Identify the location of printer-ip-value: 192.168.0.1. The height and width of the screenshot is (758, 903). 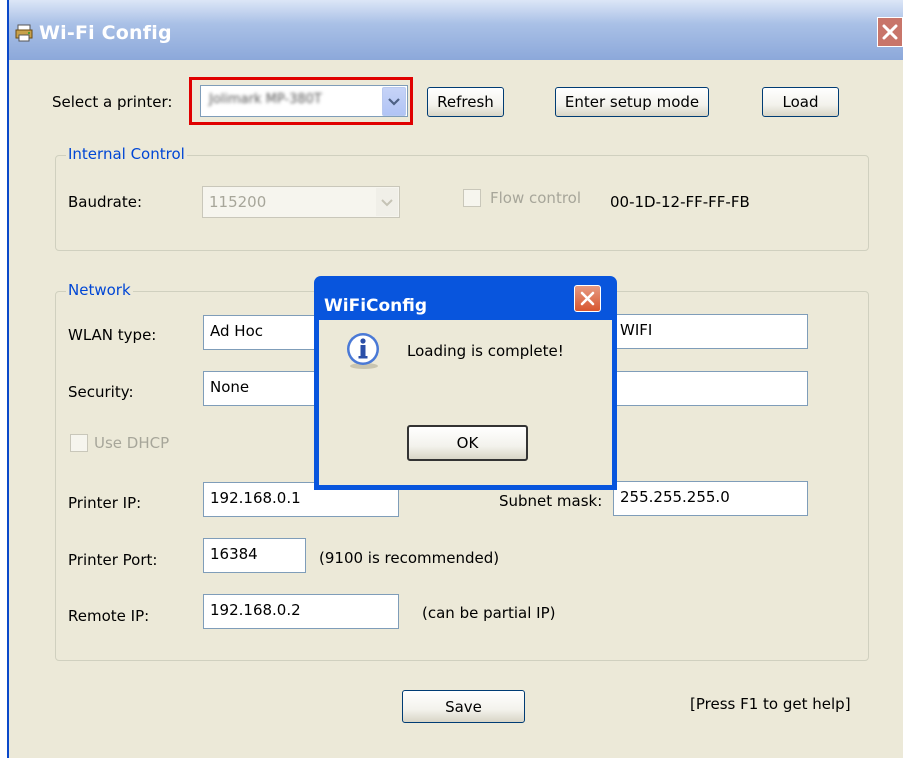
(255, 498).